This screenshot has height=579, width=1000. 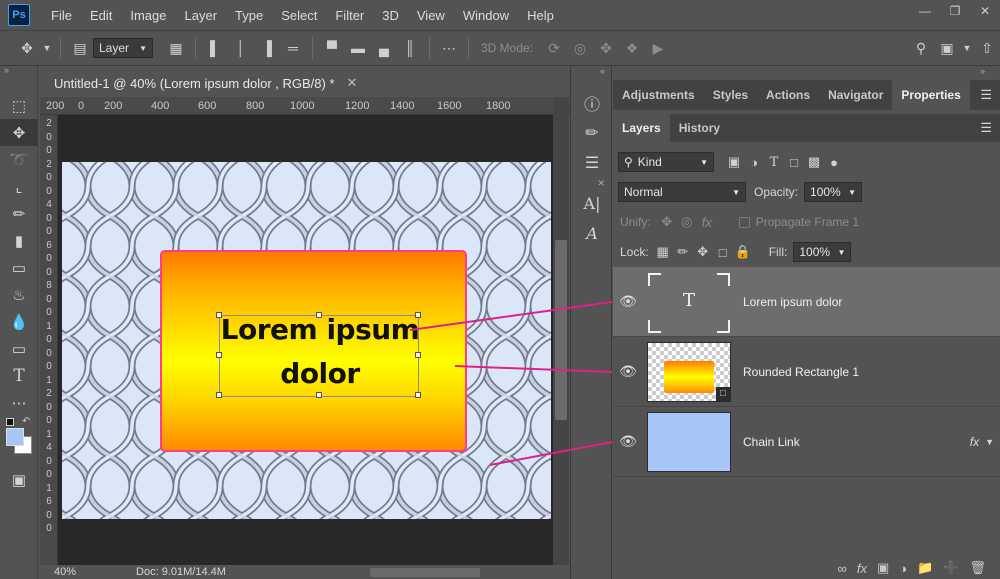 What do you see at coordinates (771, 442) in the screenshot?
I see `layer-name: Chain Link` at bounding box center [771, 442].